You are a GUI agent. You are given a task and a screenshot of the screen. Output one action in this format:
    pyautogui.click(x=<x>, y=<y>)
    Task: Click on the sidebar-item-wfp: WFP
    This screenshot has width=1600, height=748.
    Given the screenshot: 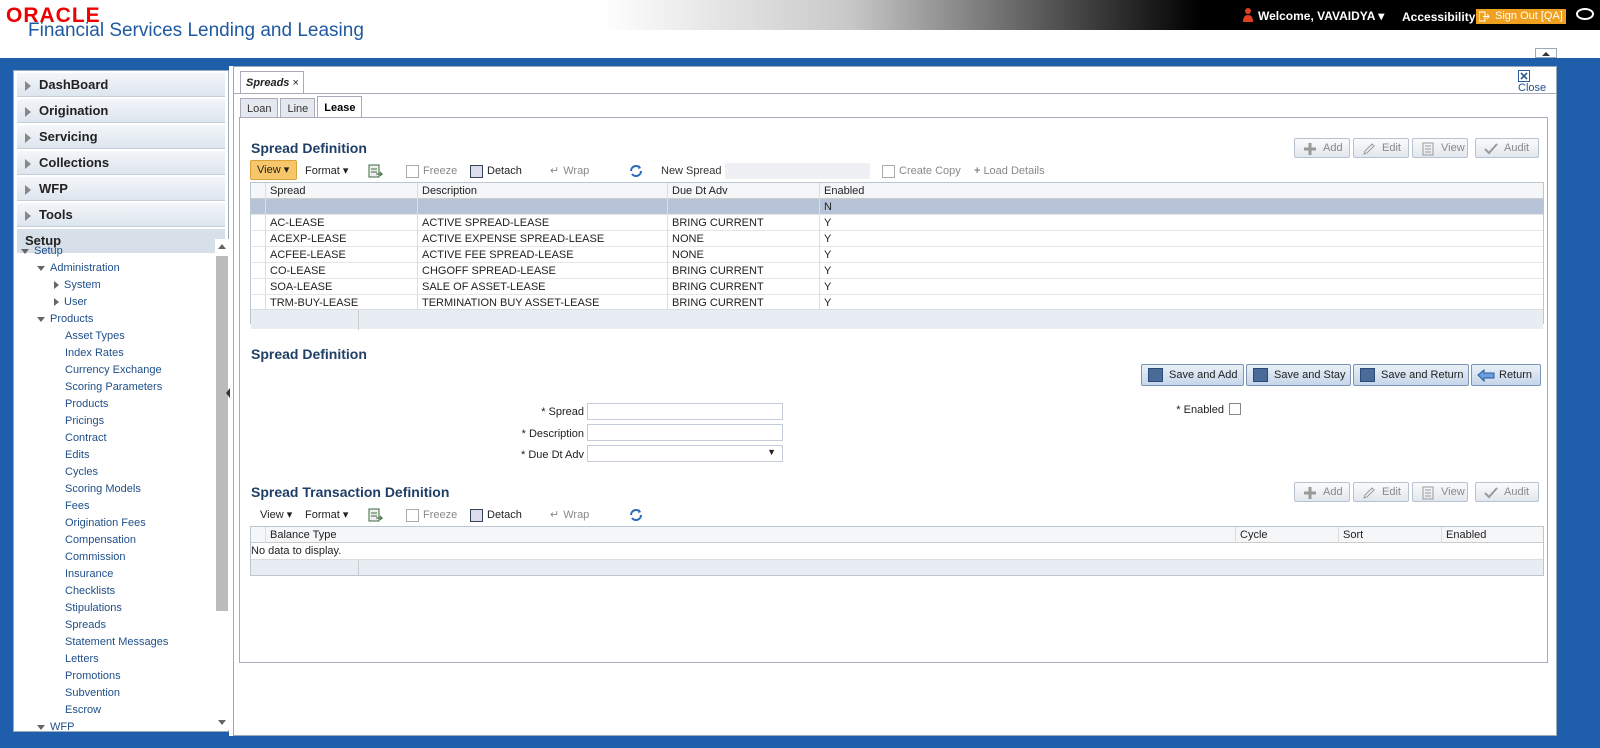 What is the action you would take?
    pyautogui.click(x=121, y=189)
    